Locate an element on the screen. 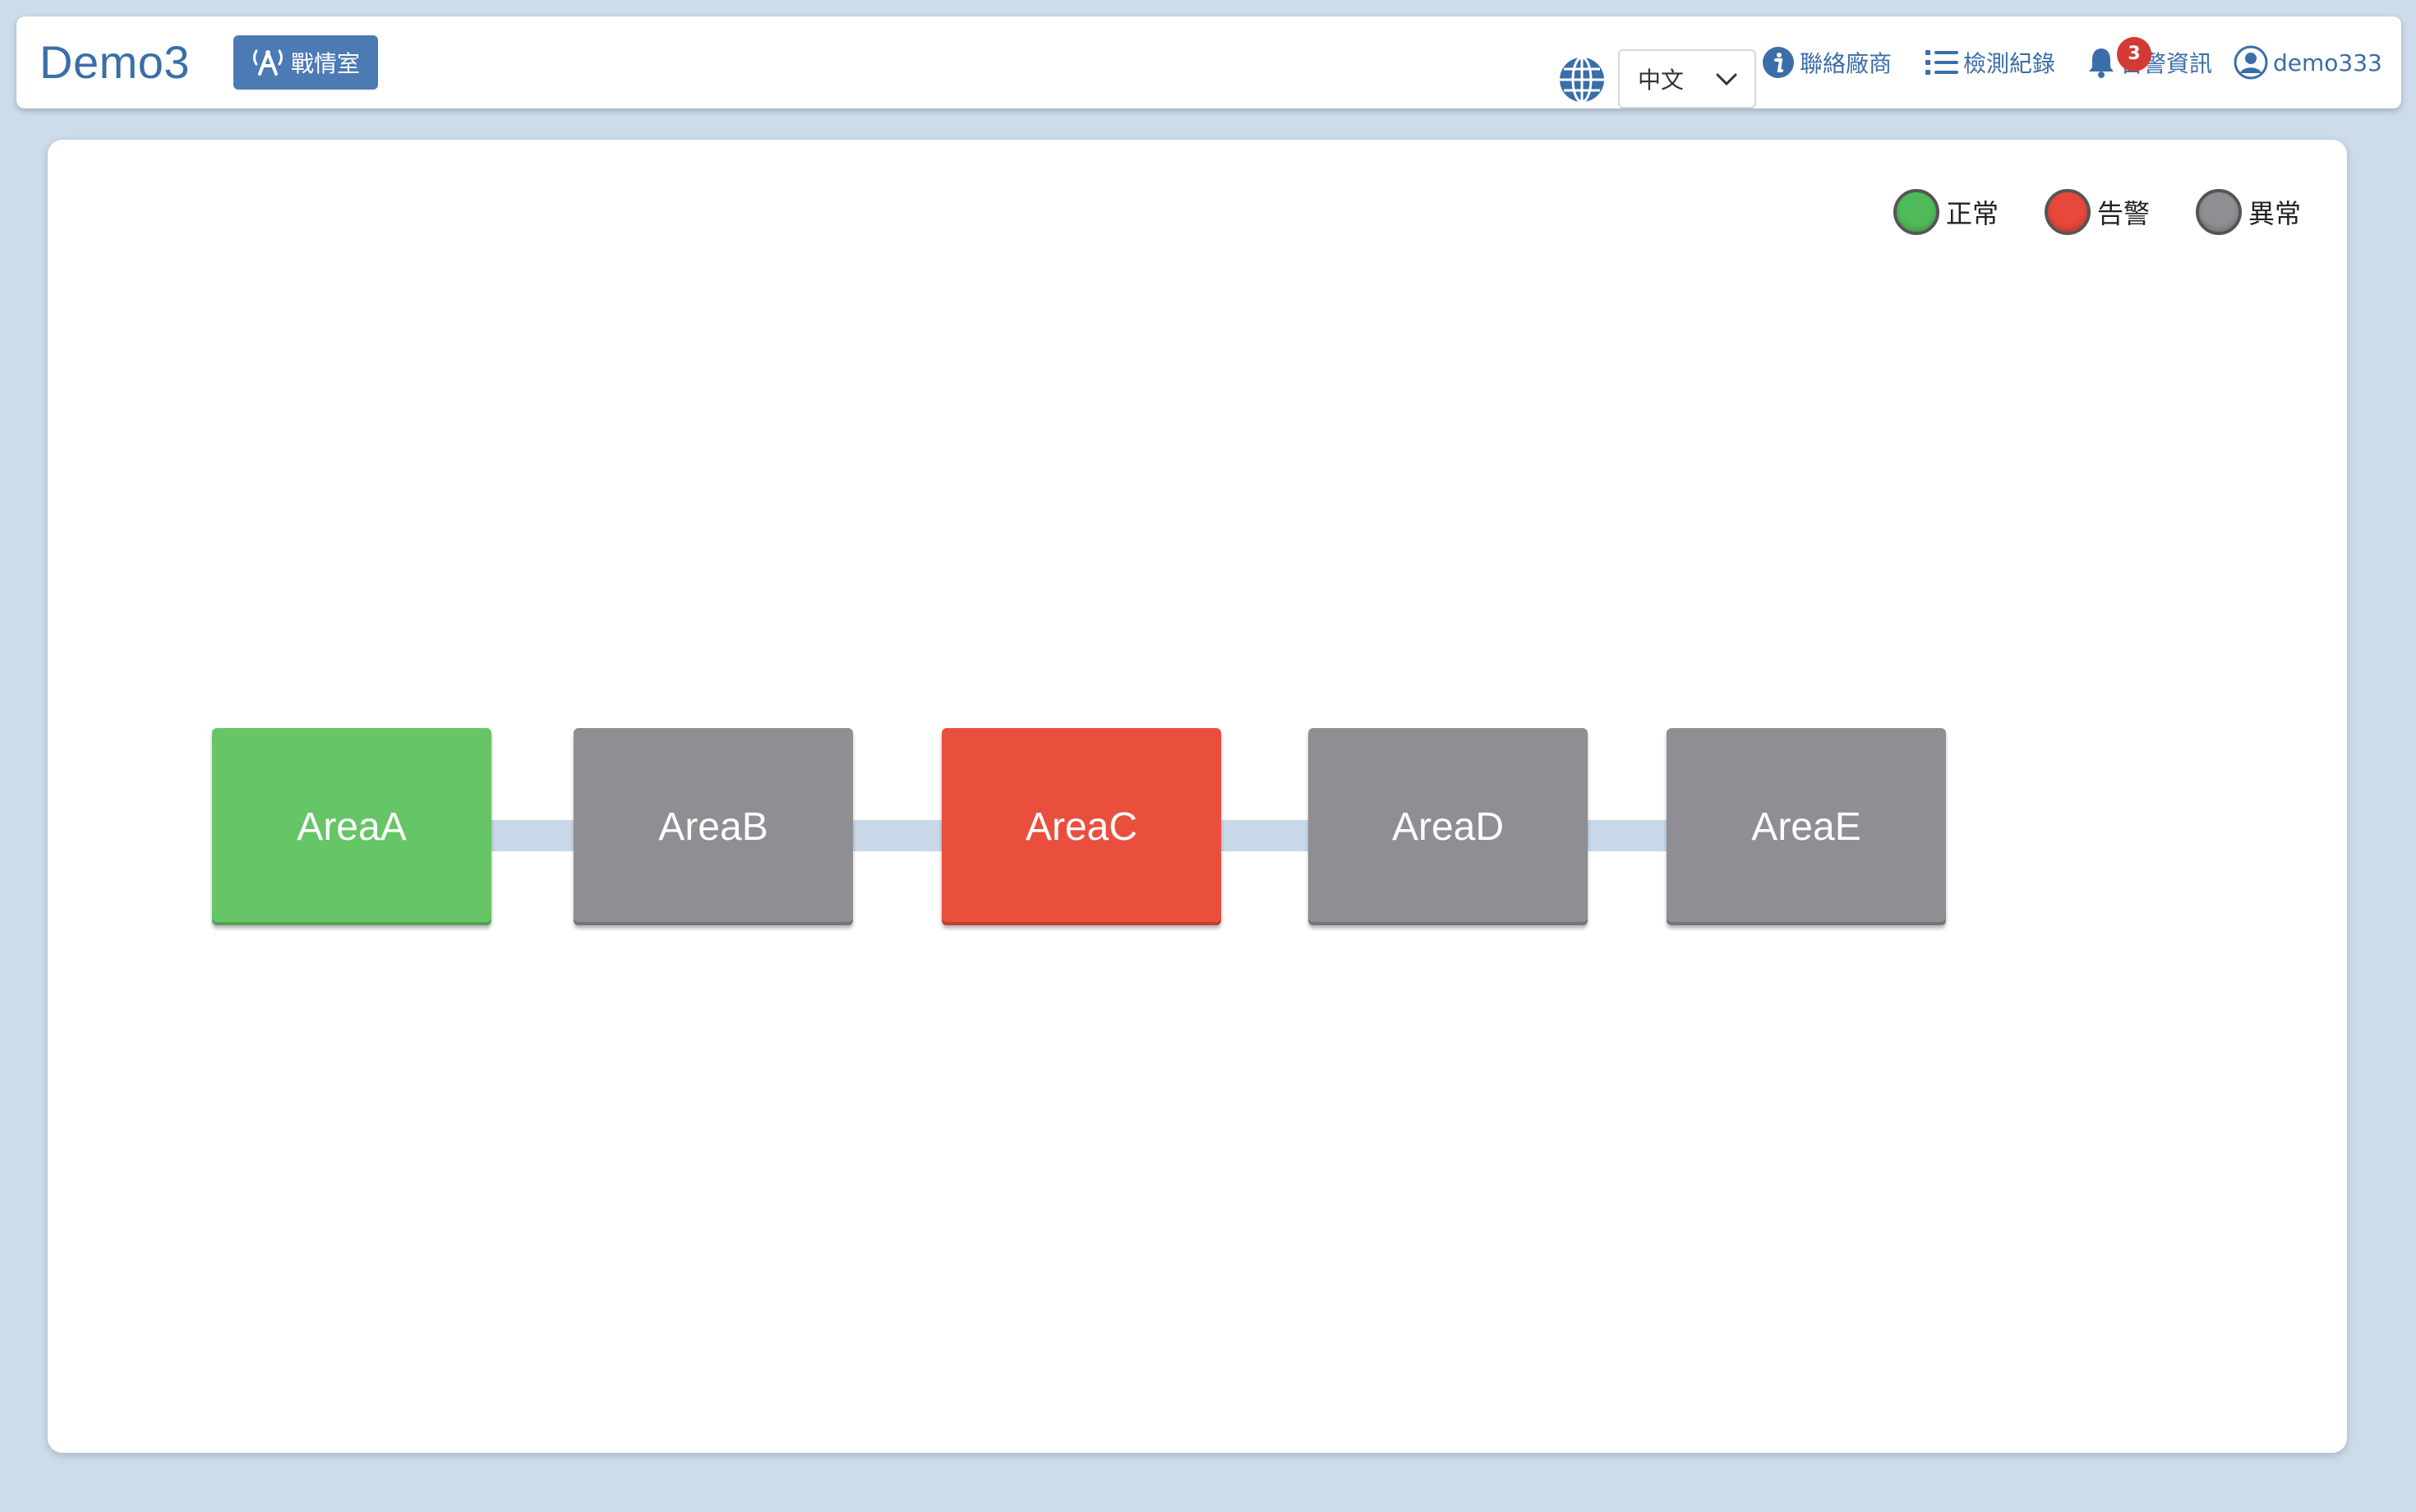 The height and width of the screenshot is (1512, 2416). war-room-label: 戰情室 is located at coordinates (325, 64).